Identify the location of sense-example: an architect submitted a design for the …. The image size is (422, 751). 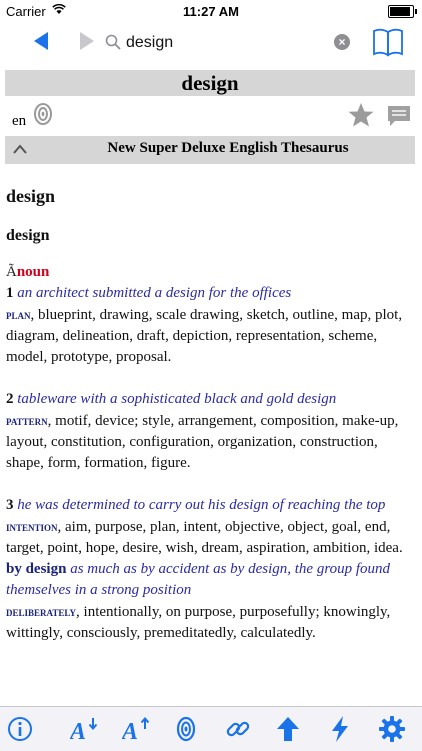
(154, 293).